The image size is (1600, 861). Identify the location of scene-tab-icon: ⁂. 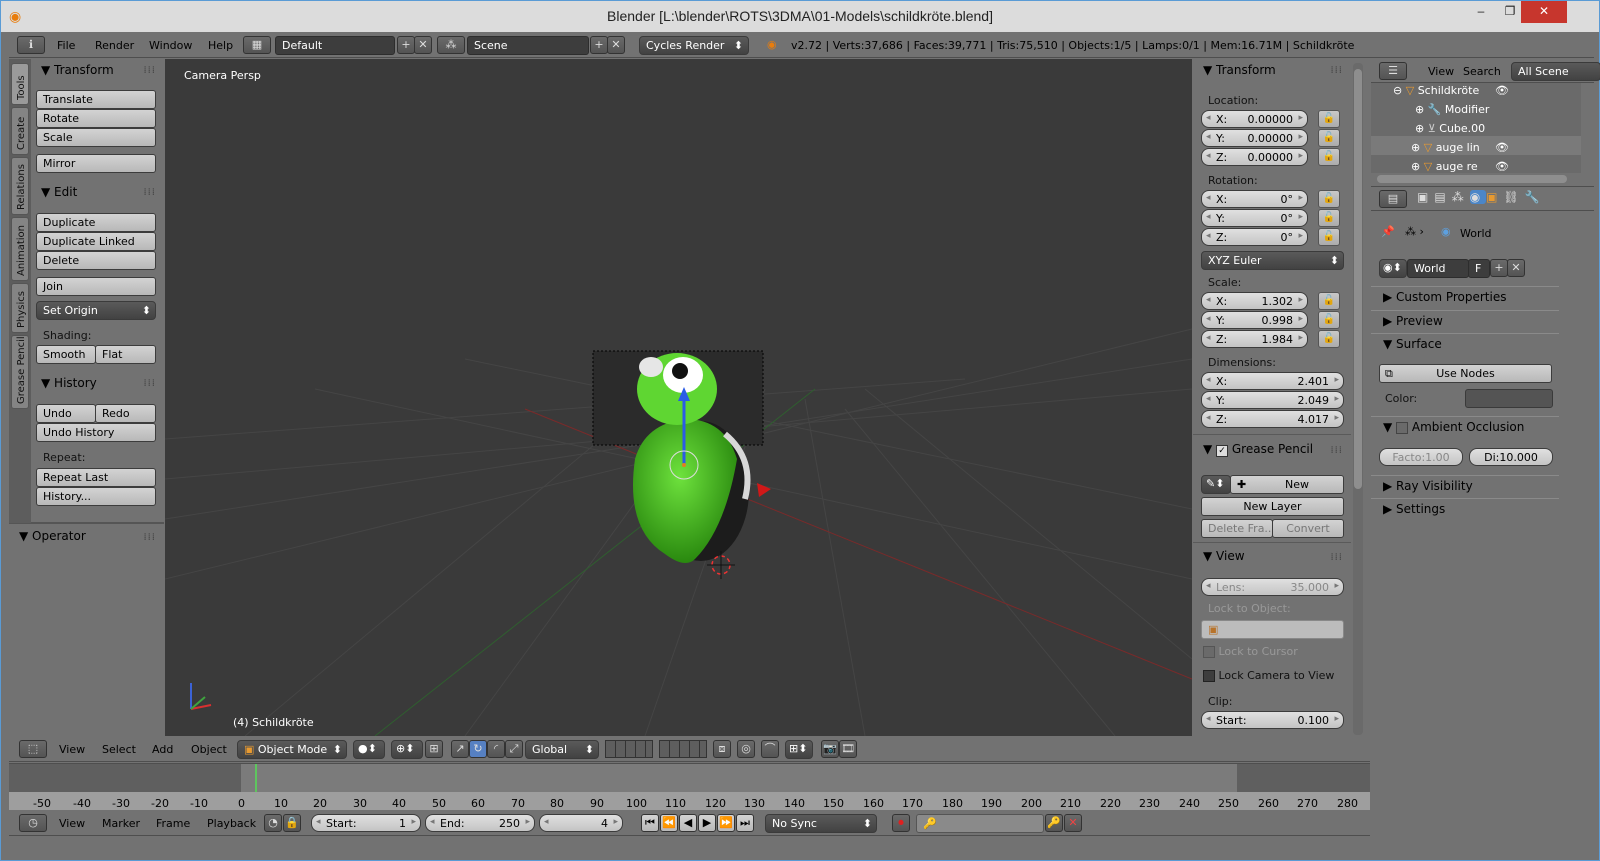
(1461, 197).